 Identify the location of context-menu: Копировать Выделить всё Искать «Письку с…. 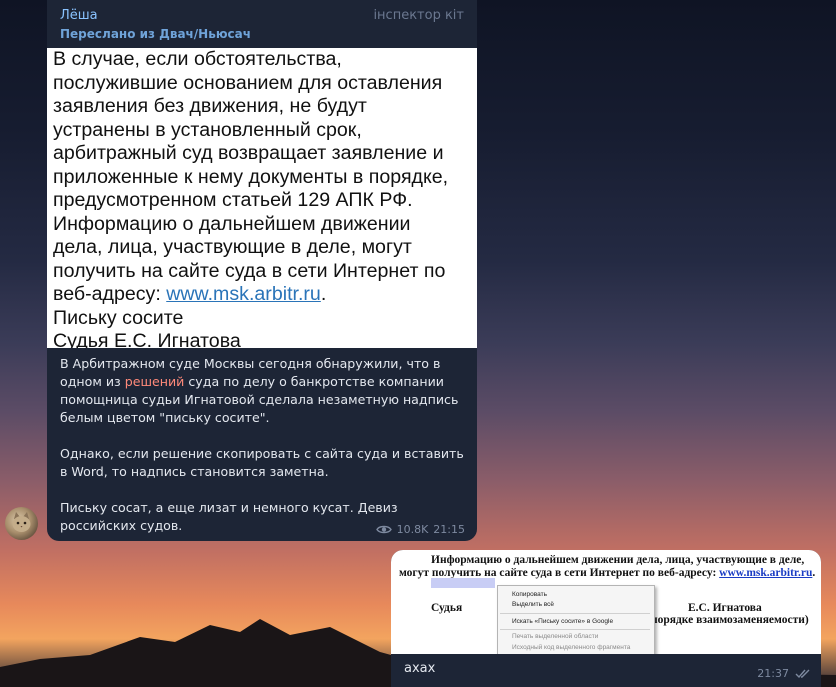
(576, 619).